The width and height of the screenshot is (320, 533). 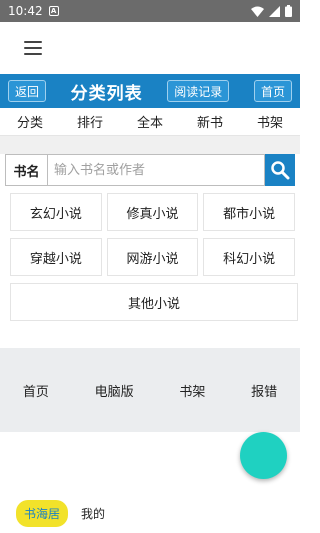 What do you see at coordinates (249, 212) in the screenshot?
I see `category-dushi: 都市小说` at bounding box center [249, 212].